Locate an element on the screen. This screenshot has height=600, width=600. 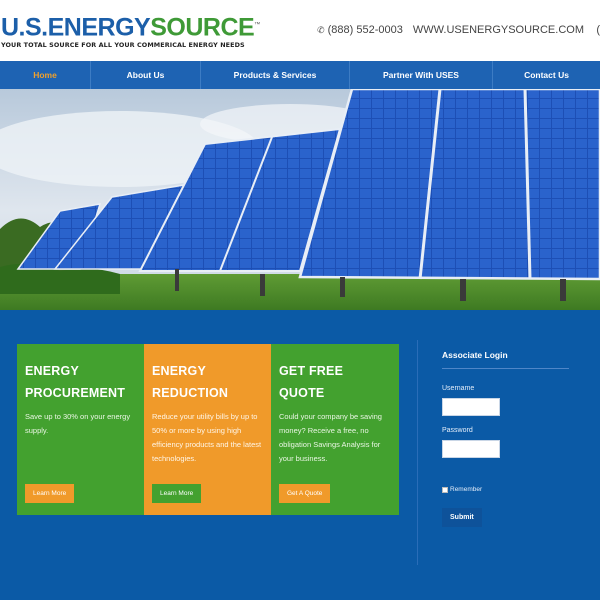
logo-wordmark: U.S.ENERGYSOURCE™ is located at coordinates (130, 27).